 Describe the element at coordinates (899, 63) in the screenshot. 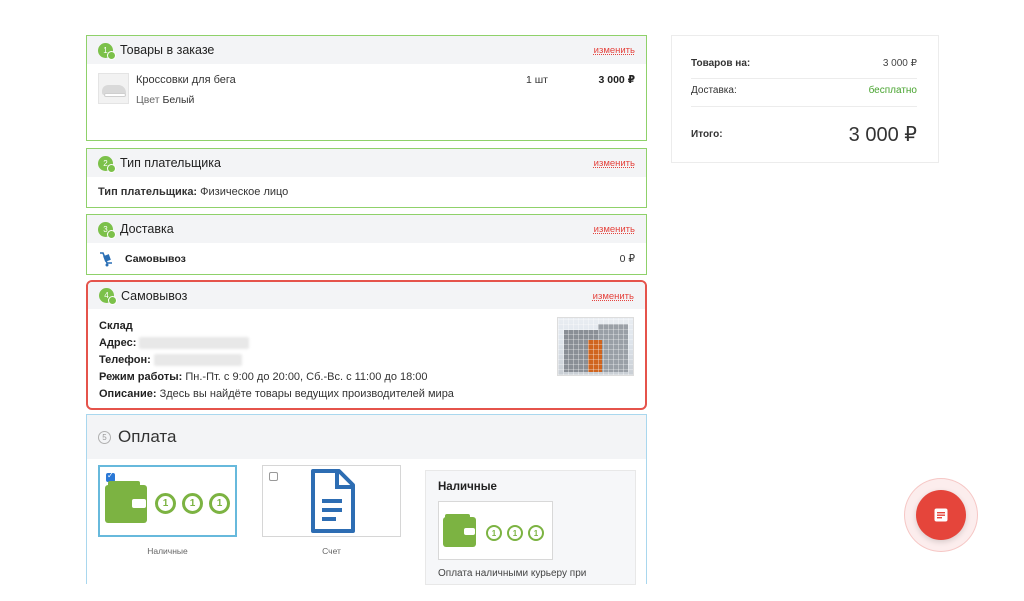

I see `summary-goods-value: 3 000 ₽` at that location.